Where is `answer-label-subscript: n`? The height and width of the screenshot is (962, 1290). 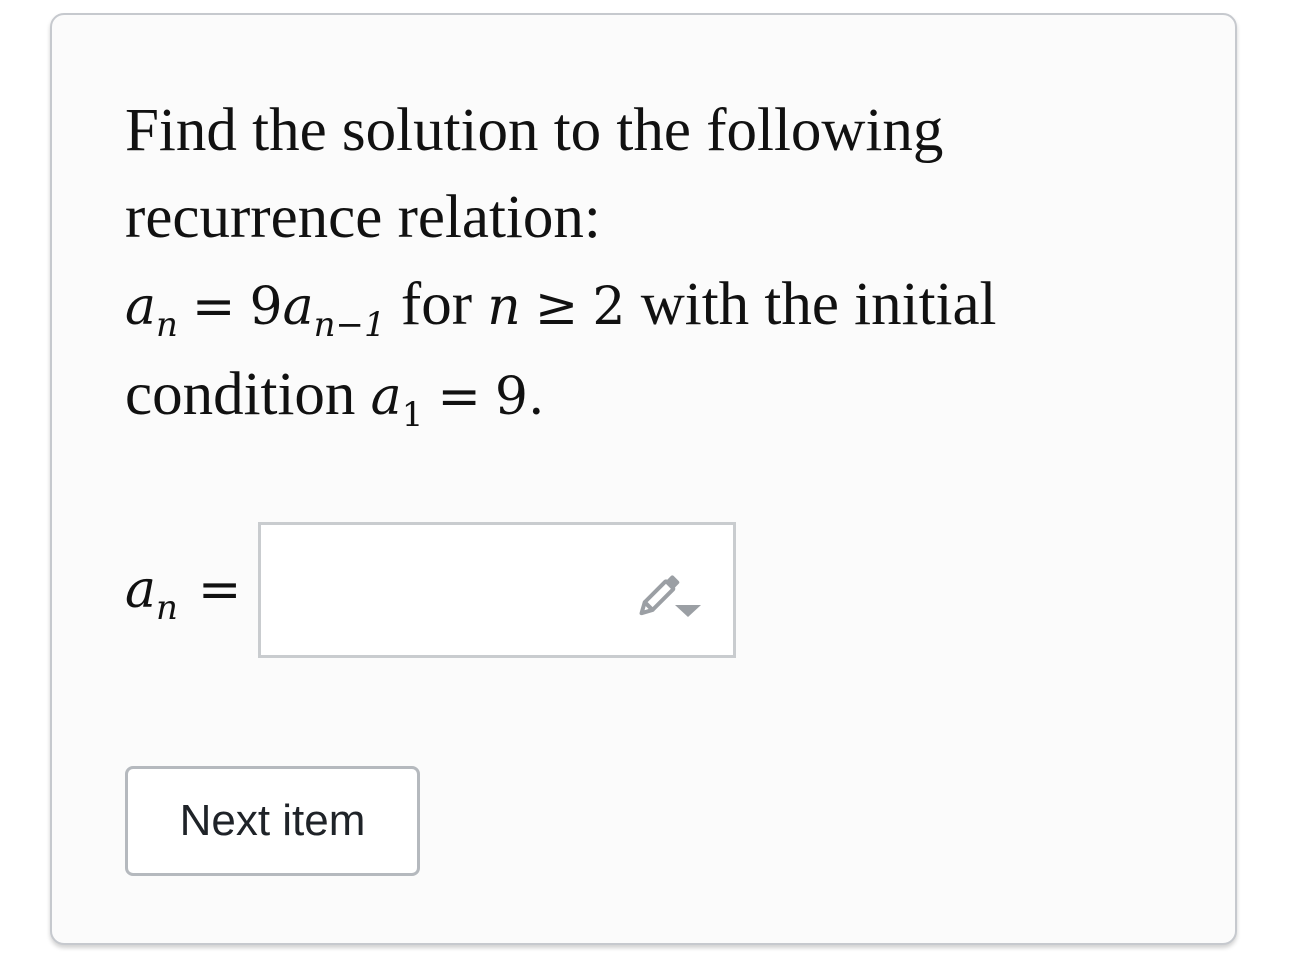 answer-label-subscript: n is located at coordinates (167, 608).